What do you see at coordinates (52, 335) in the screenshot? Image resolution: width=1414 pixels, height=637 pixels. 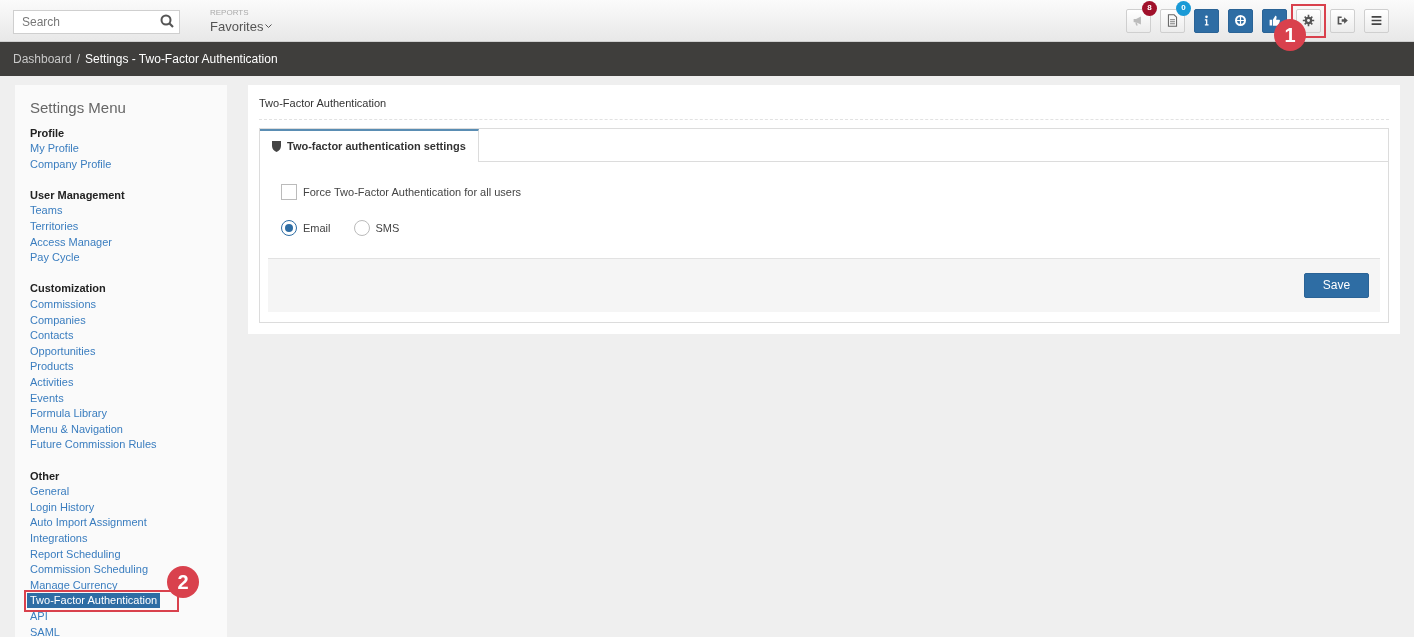 I see `menu-link: Contacts` at bounding box center [52, 335].